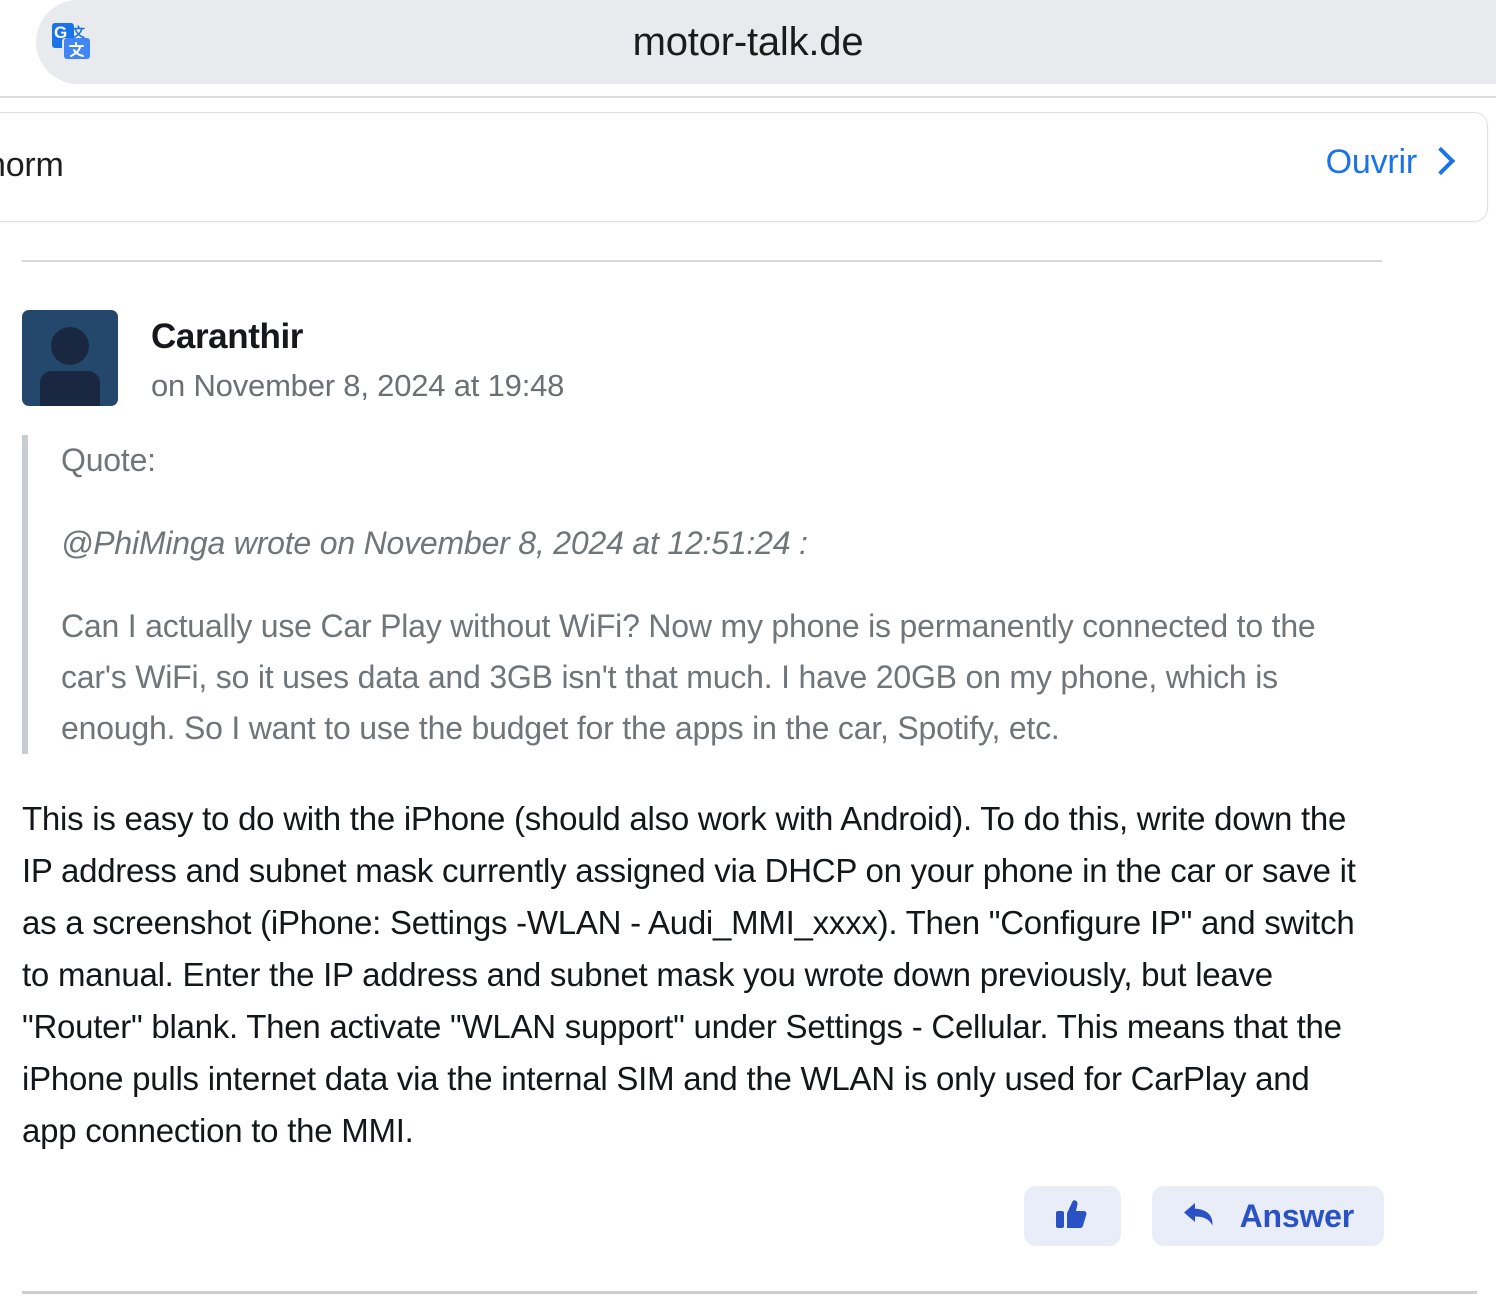 This screenshot has width=1496, height=1300. What do you see at coordinates (358, 385) in the screenshot?
I see `post-timestamp: on November 8, 2024 at 19:48` at bounding box center [358, 385].